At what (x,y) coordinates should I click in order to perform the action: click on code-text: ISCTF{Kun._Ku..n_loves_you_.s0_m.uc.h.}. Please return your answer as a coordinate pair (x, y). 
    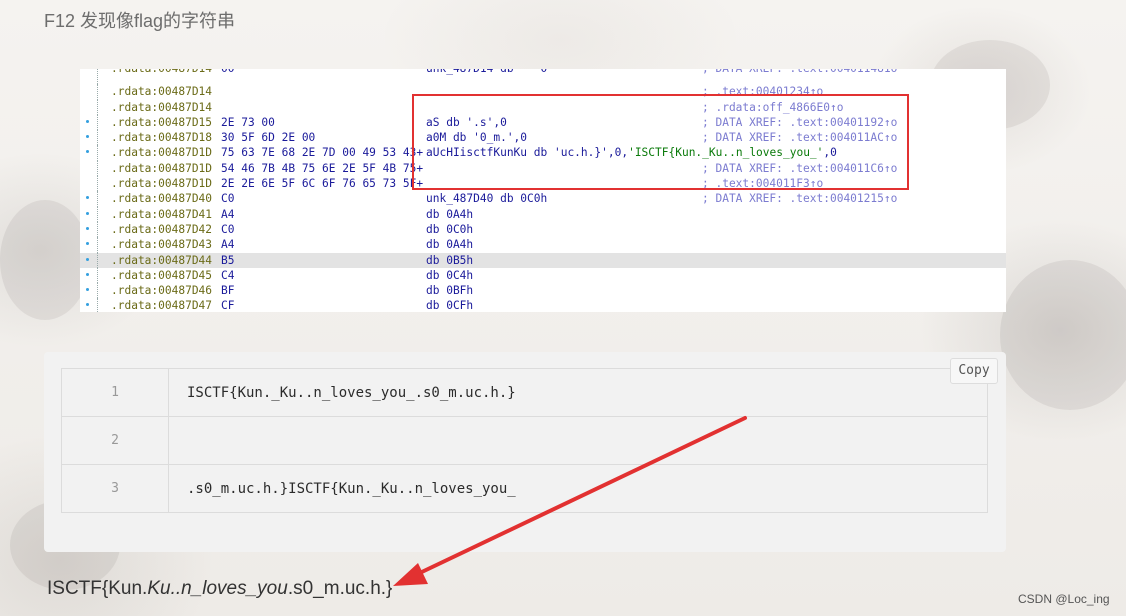
    Looking at the image, I should click on (578, 392).